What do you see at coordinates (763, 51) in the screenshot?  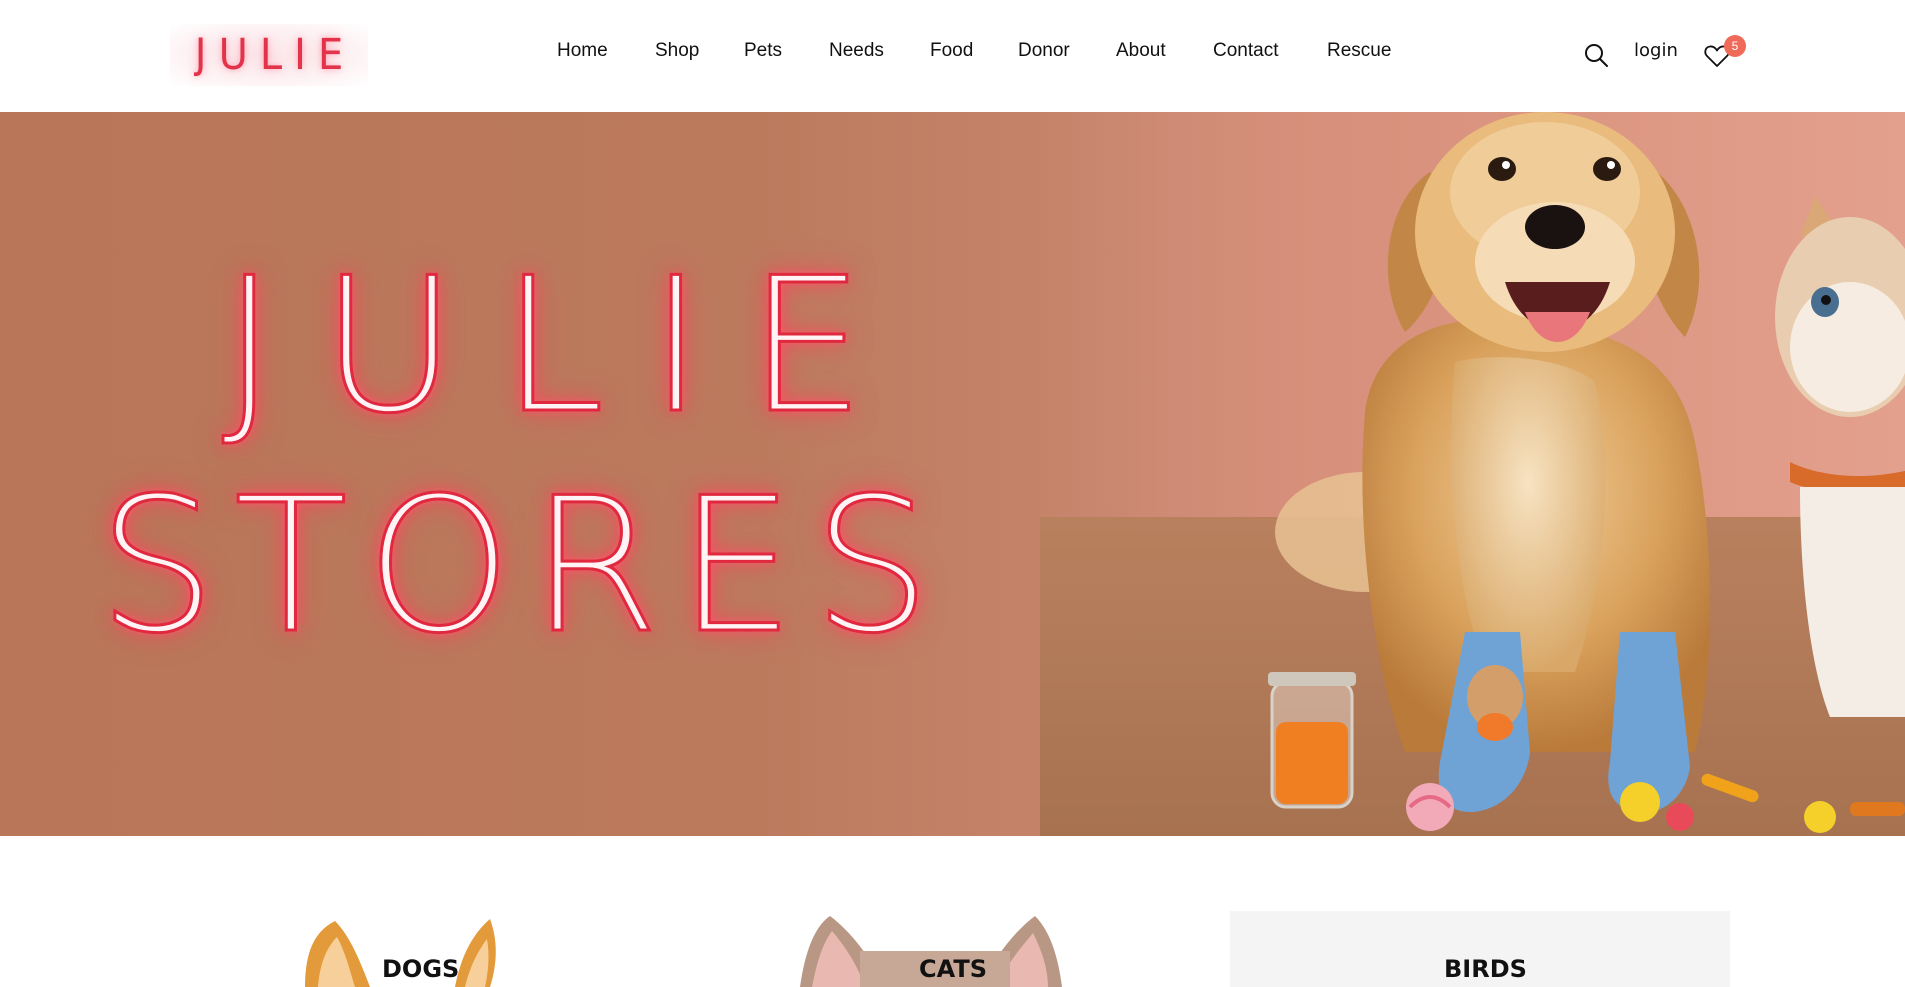 I see `nav-pets: Pets` at bounding box center [763, 51].